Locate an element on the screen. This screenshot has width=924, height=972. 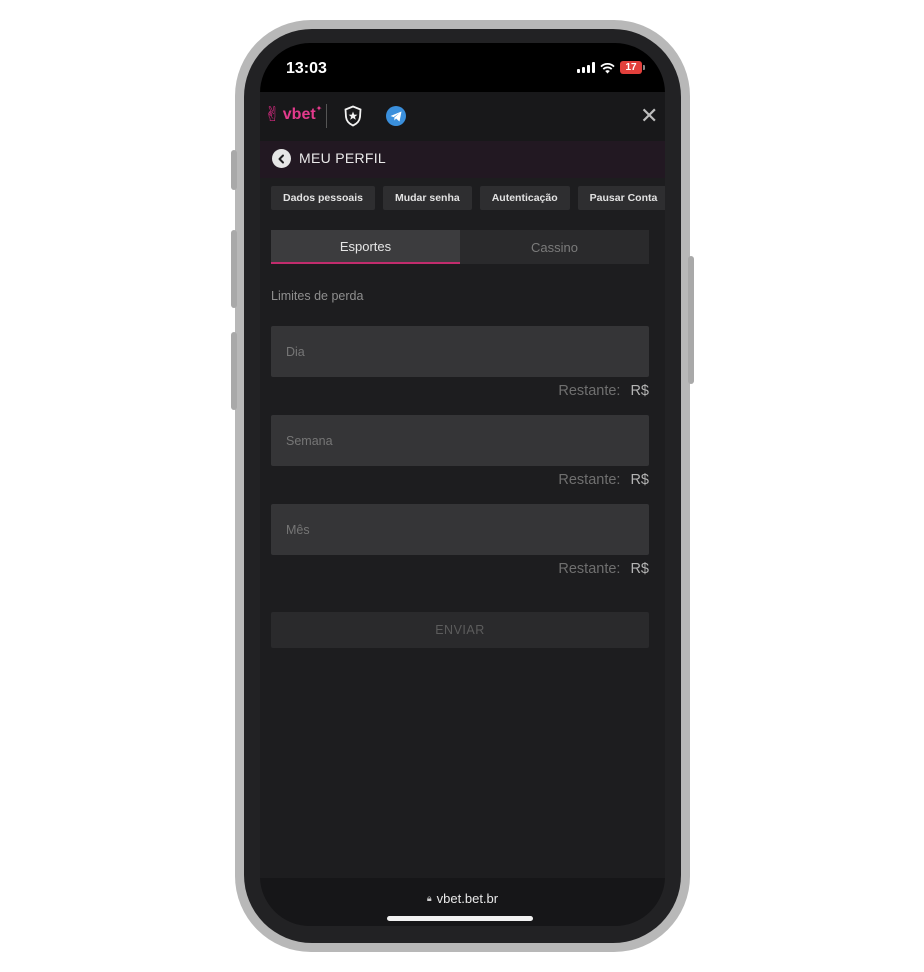
home-indicator is located at coordinates (460, 918).